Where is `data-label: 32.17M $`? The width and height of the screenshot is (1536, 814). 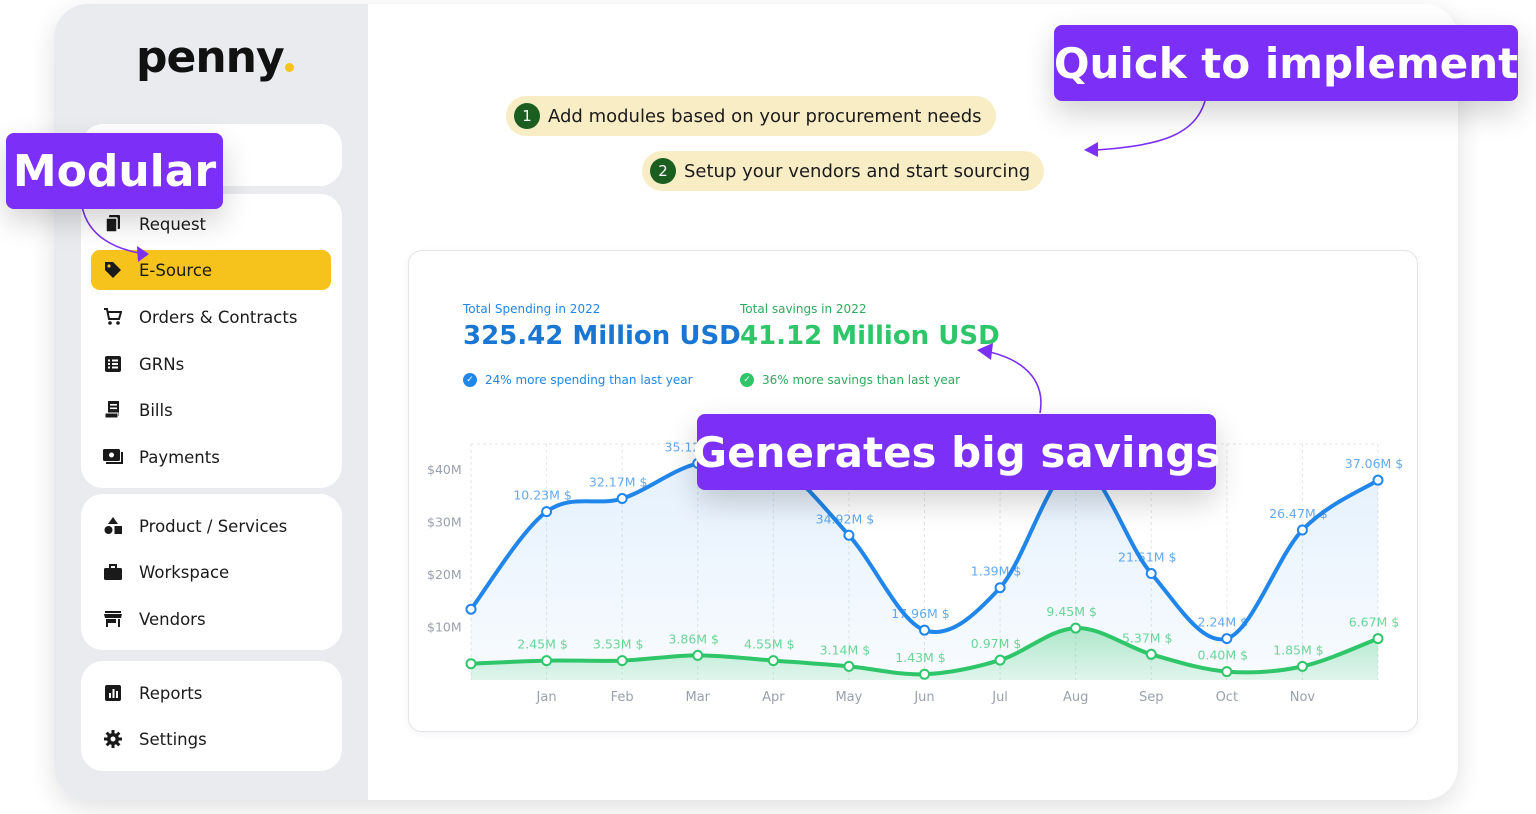
data-label: 32.17M $ is located at coordinates (618, 482).